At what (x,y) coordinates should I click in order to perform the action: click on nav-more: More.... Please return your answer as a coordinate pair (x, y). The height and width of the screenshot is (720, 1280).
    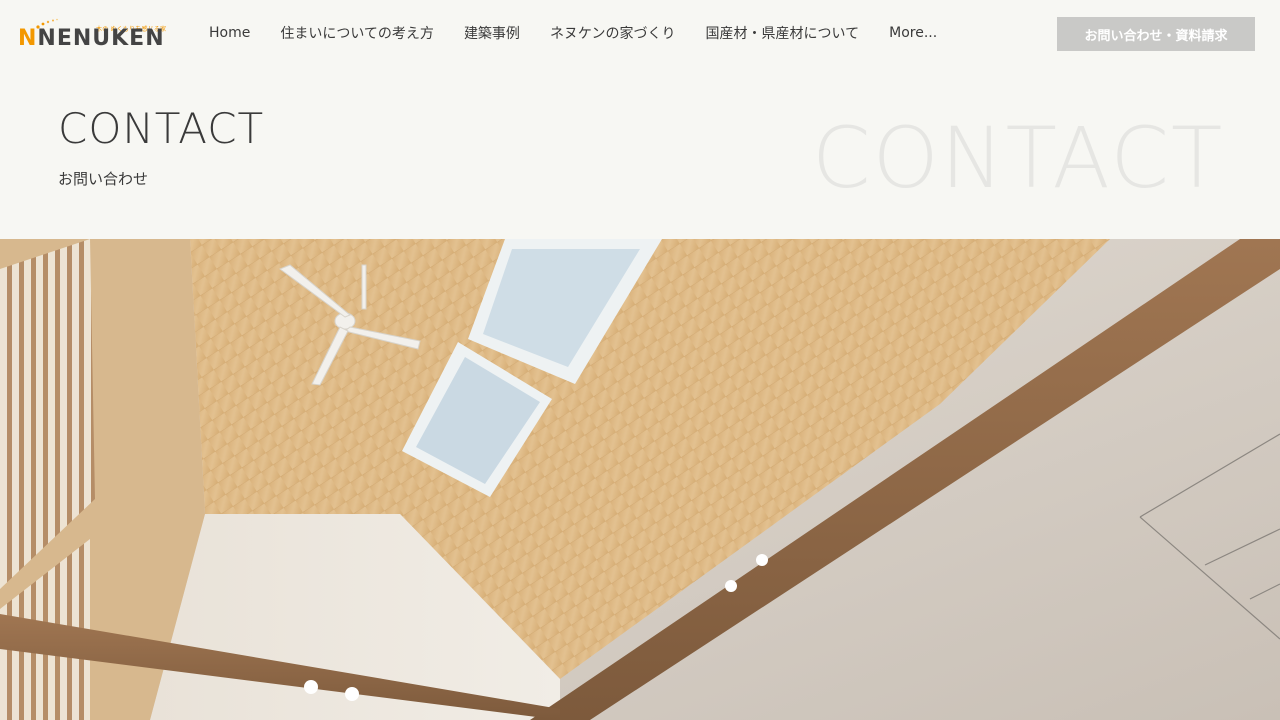
    Looking at the image, I should click on (913, 33).